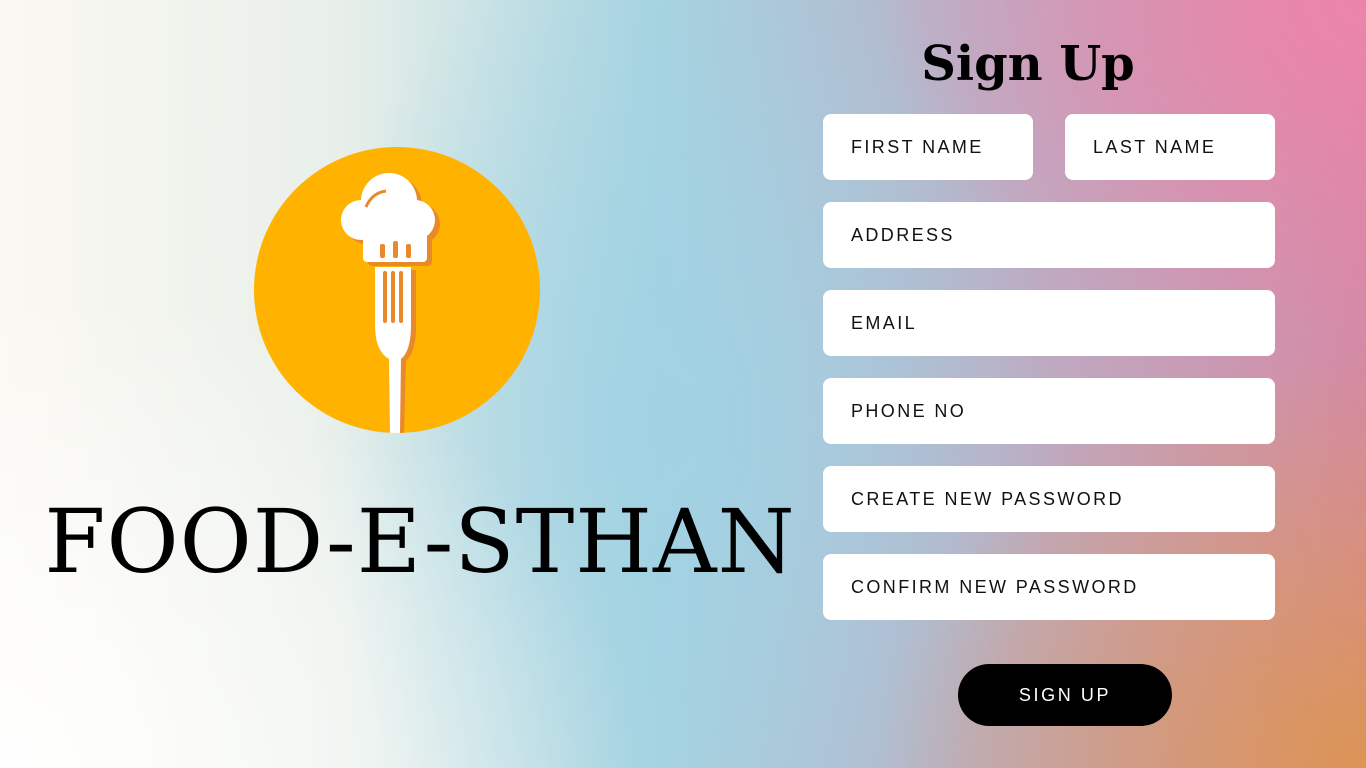 The height and width of the screenshot is (768, 1366). Describe the element at coordinates (1049, 323) in the screenshot. I see `email-input` at that location.